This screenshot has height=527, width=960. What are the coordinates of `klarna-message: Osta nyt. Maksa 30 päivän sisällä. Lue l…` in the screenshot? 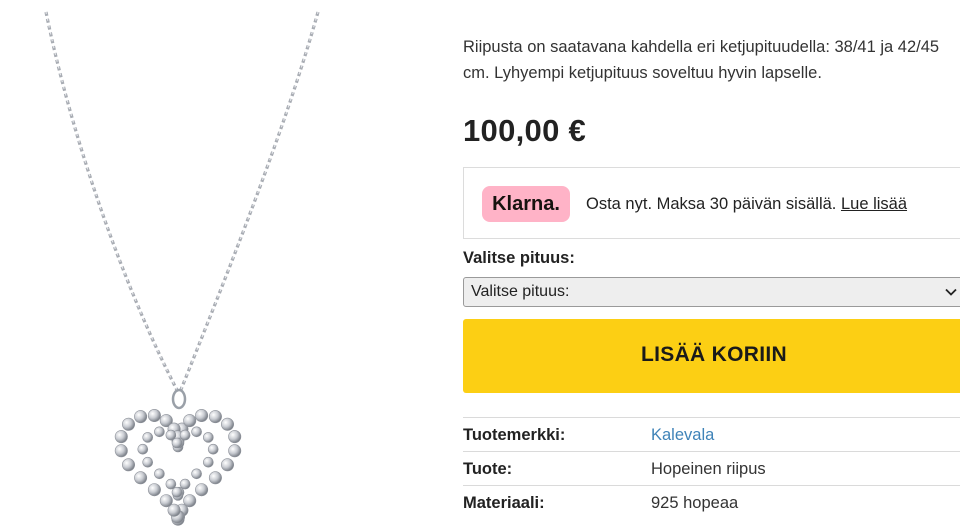 It's located at (746, 204).